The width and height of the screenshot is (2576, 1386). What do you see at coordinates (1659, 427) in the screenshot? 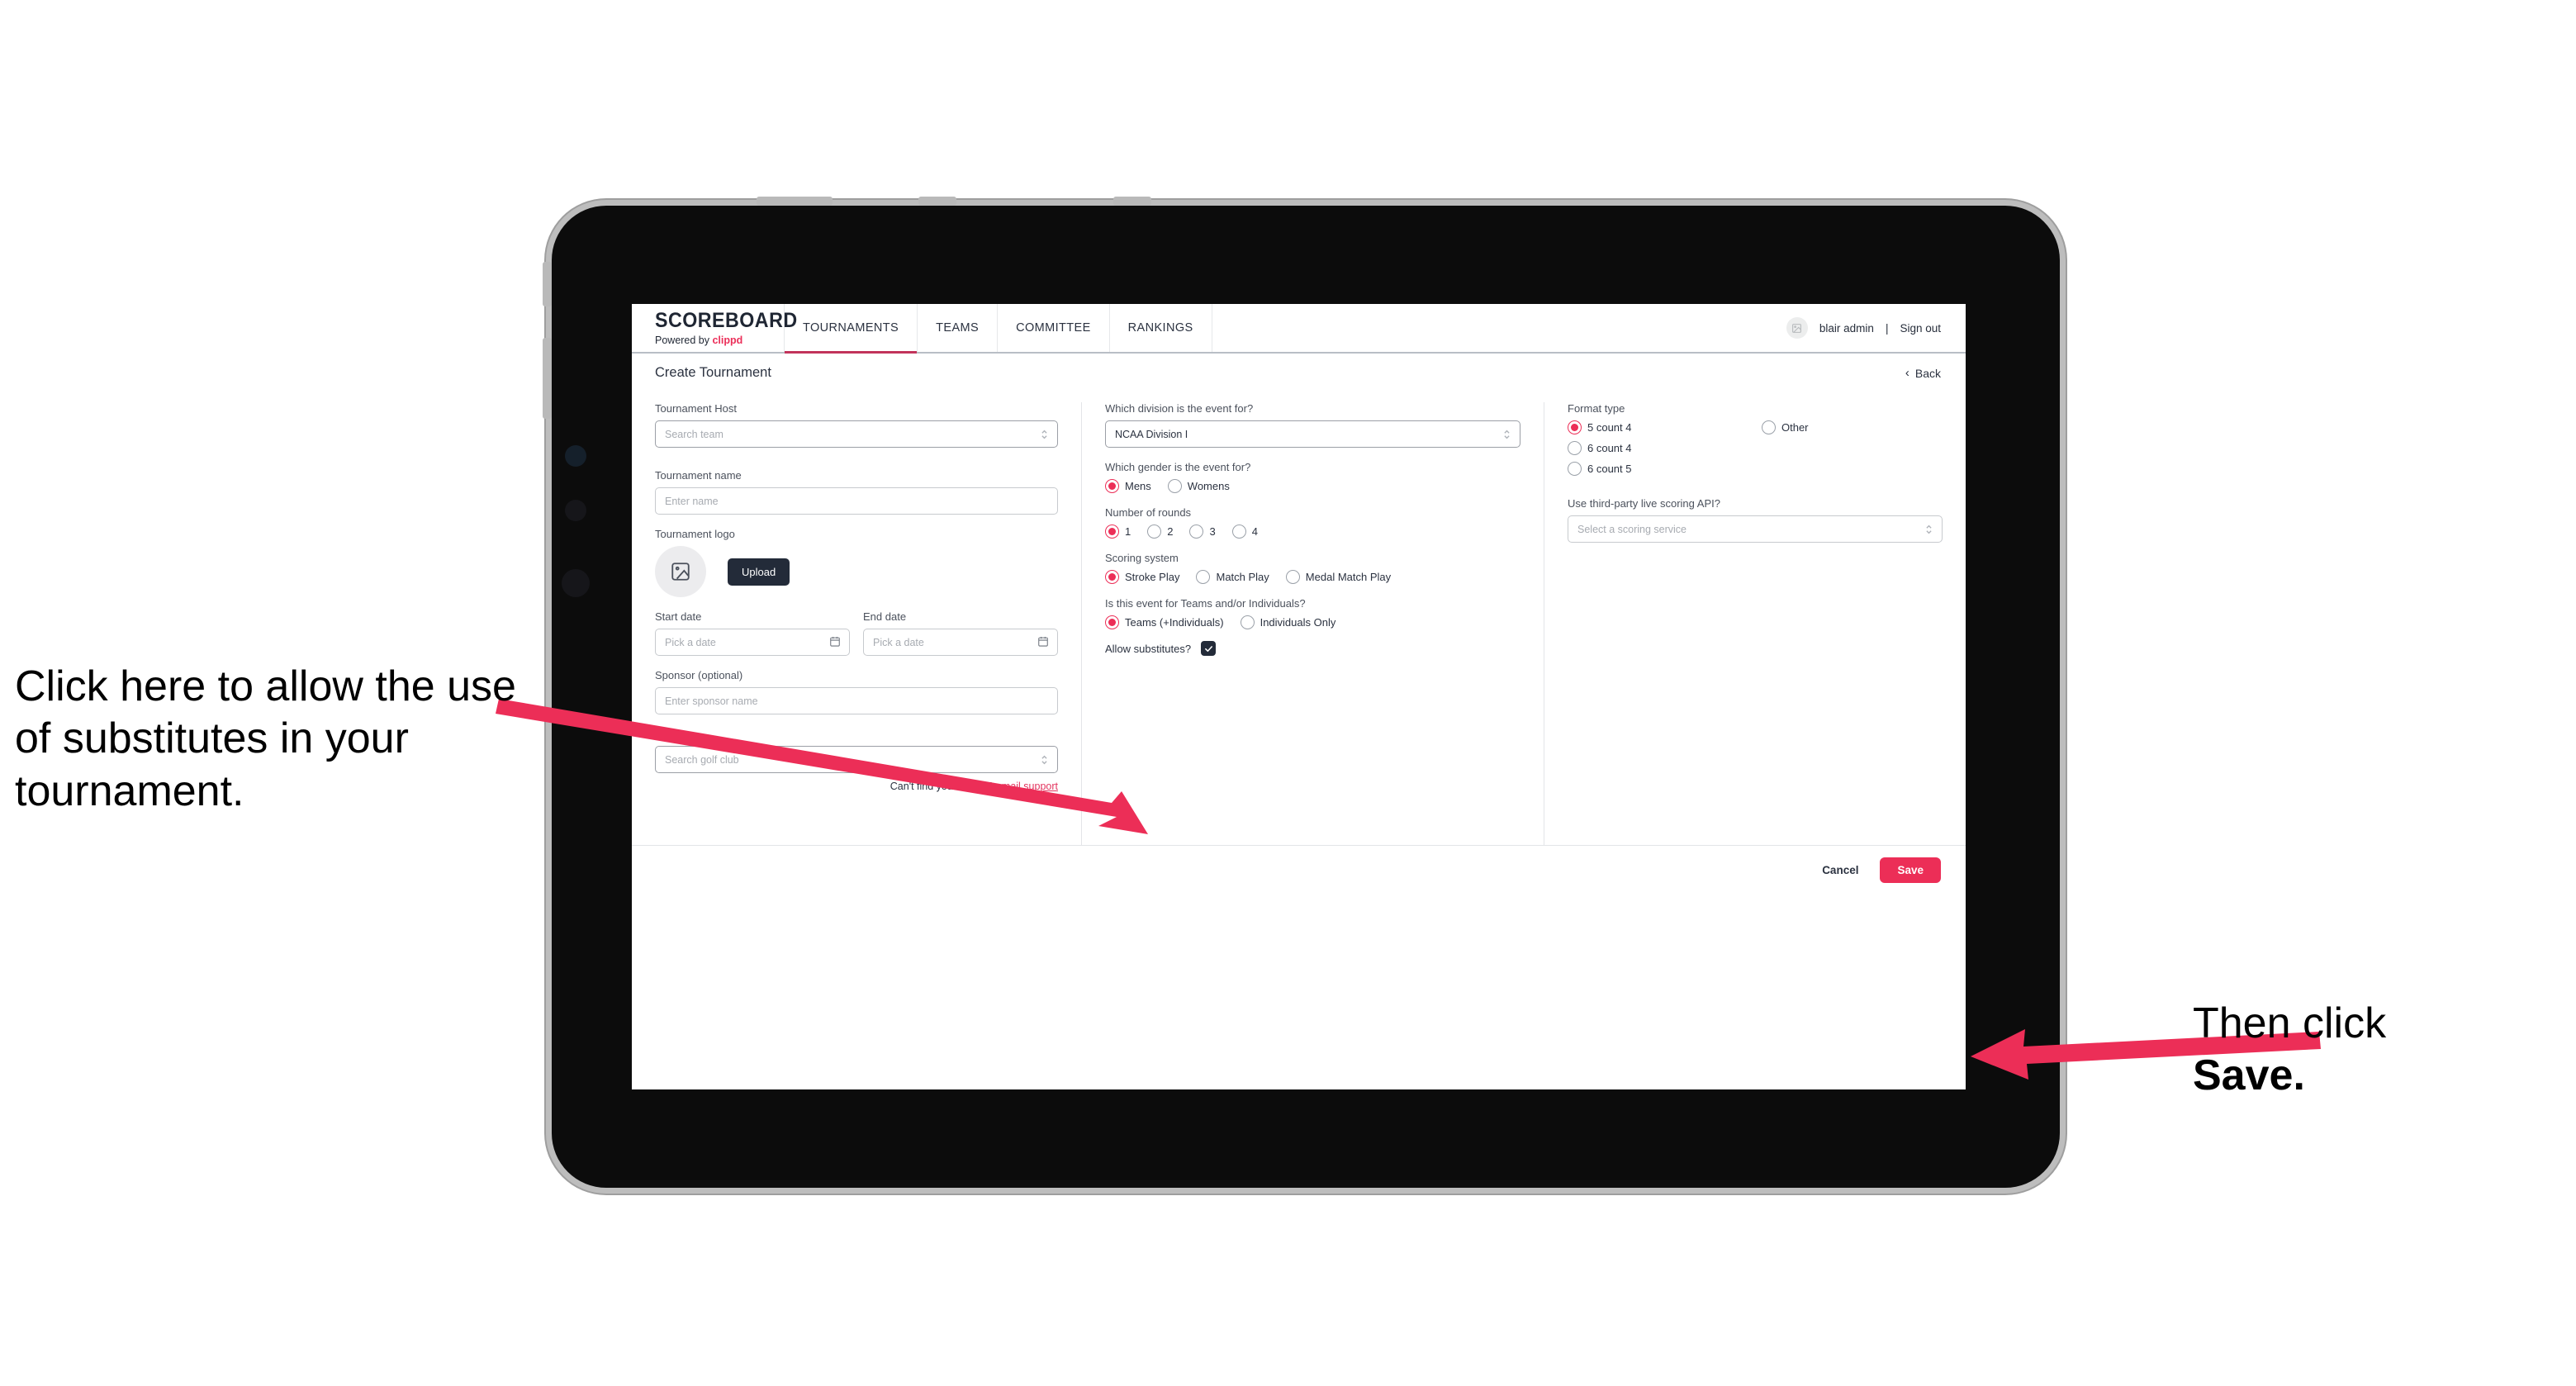
I see `format-option-5-count-4: 5 count 4` at bounding box center [1659, 427].